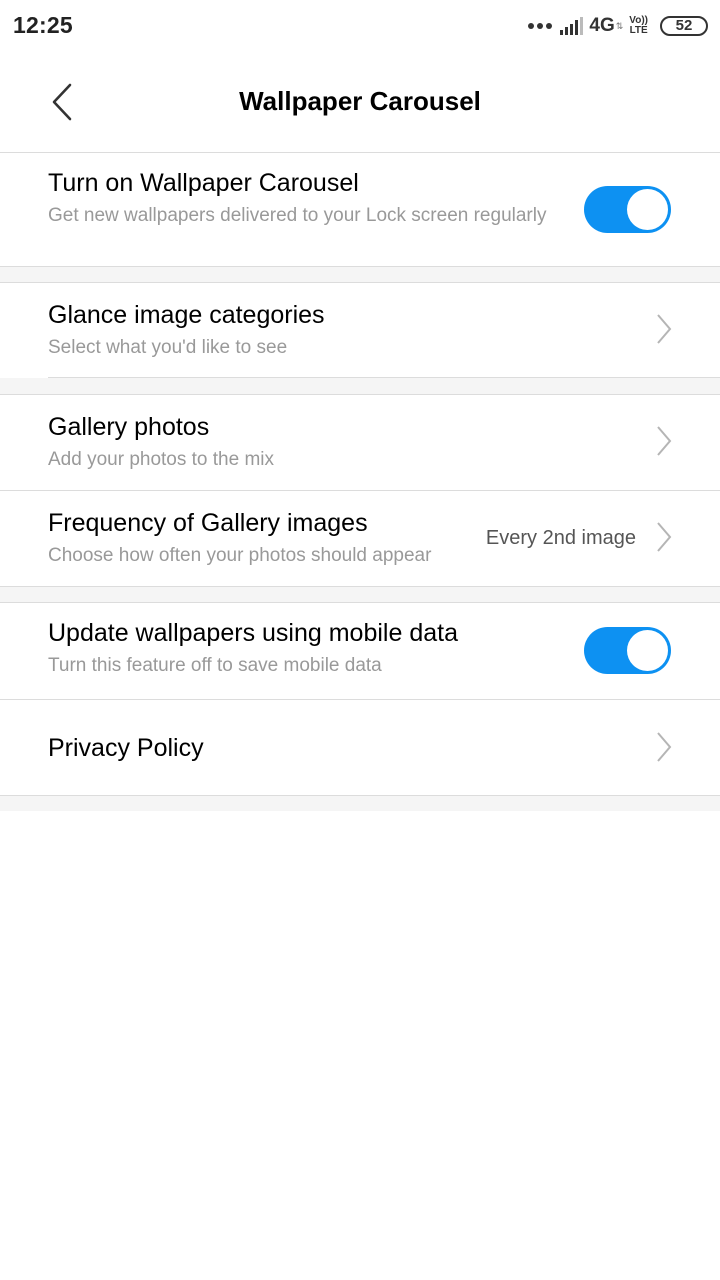 This screenshot has width=720, height=1280. Describe the element at coordinates (560, 538) in the screenshot. I see `setting-value: Every 2nd image` at that location.